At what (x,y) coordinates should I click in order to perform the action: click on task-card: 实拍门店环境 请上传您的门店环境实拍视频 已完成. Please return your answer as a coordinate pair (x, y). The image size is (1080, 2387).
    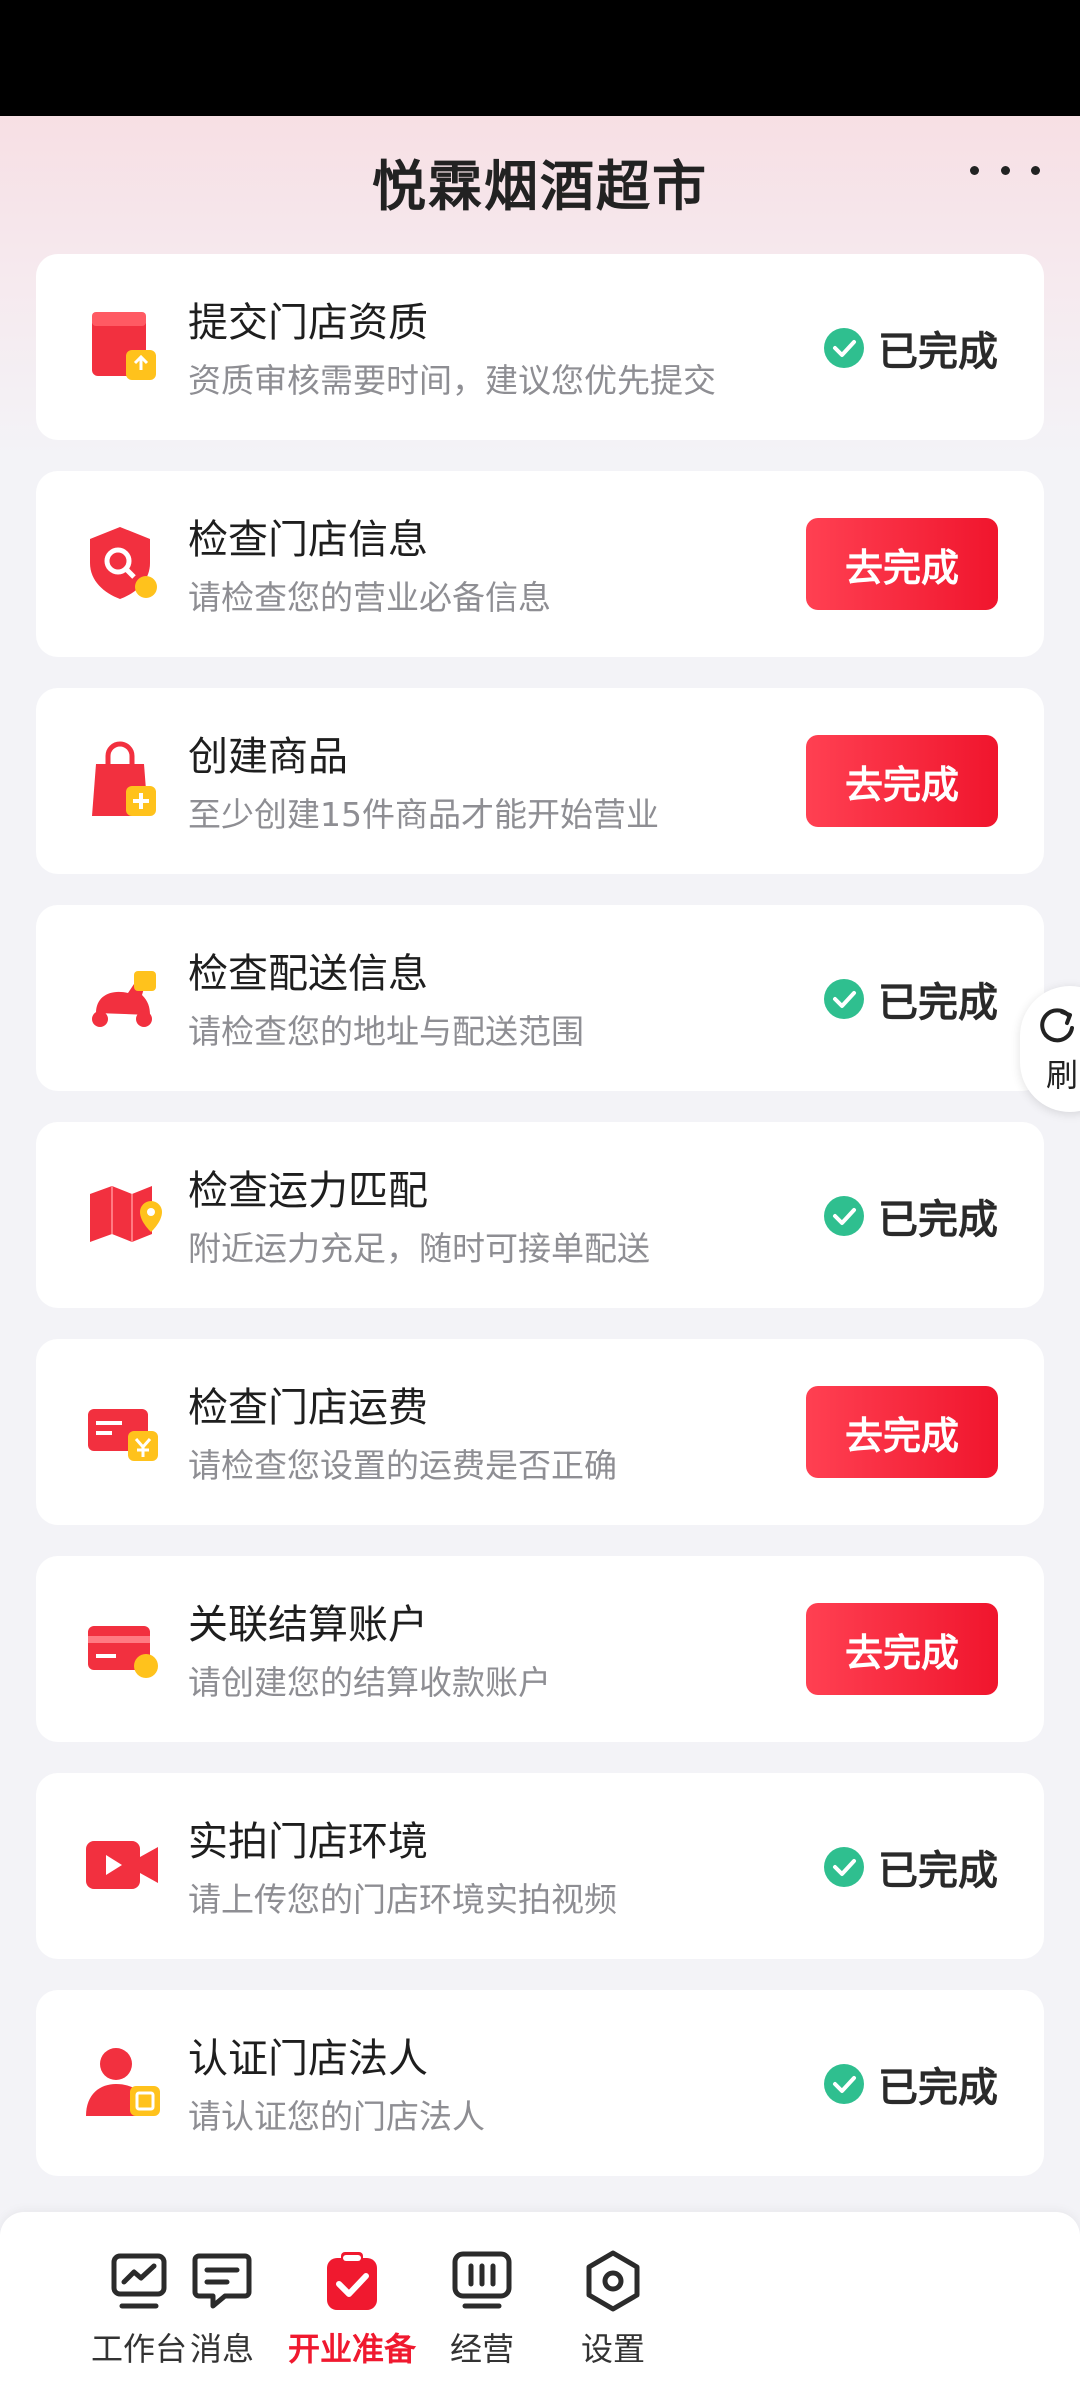
    Looking at the image, I should click on (540, 1866).